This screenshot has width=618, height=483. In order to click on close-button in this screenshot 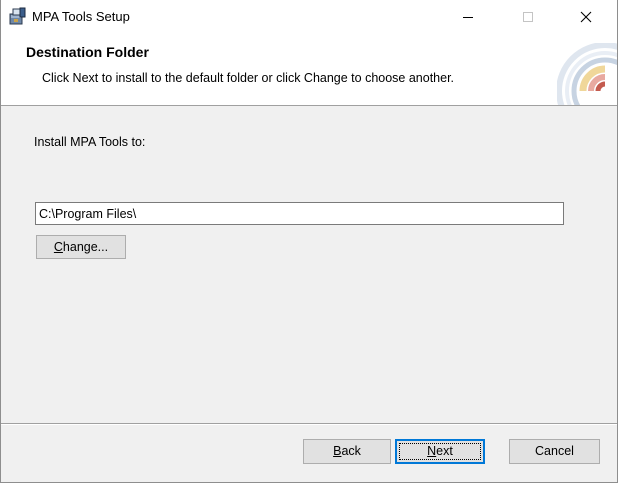, I will do `click(586, 16)`.